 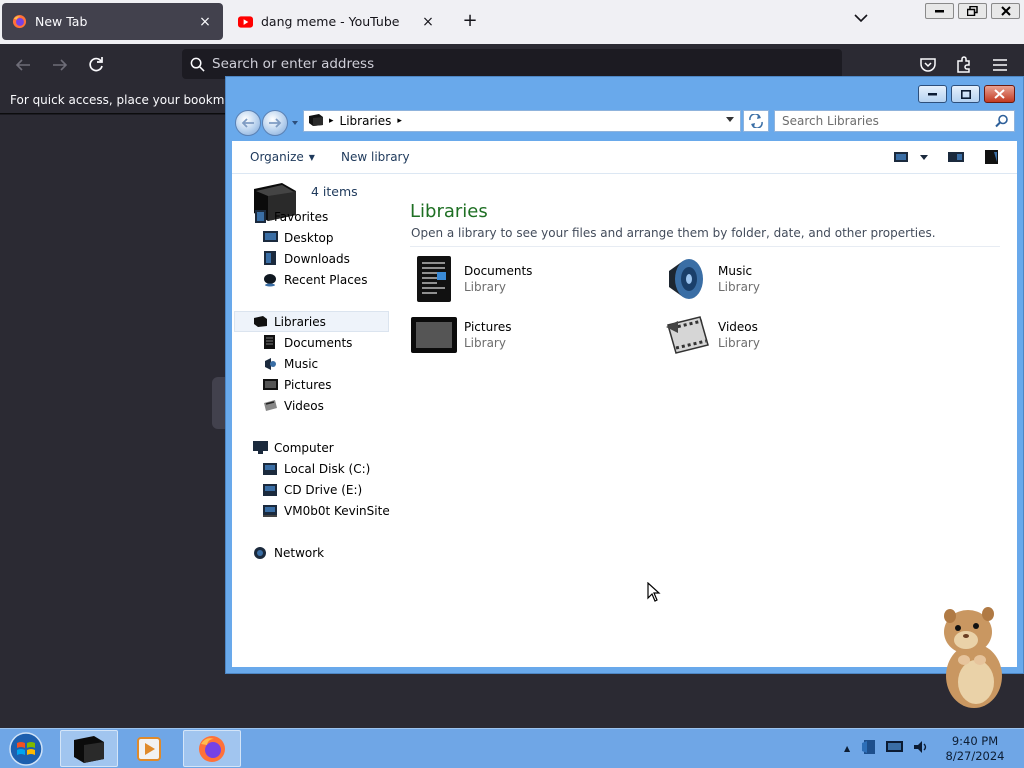 I want to click on start-button, so click(x=26, y=749).